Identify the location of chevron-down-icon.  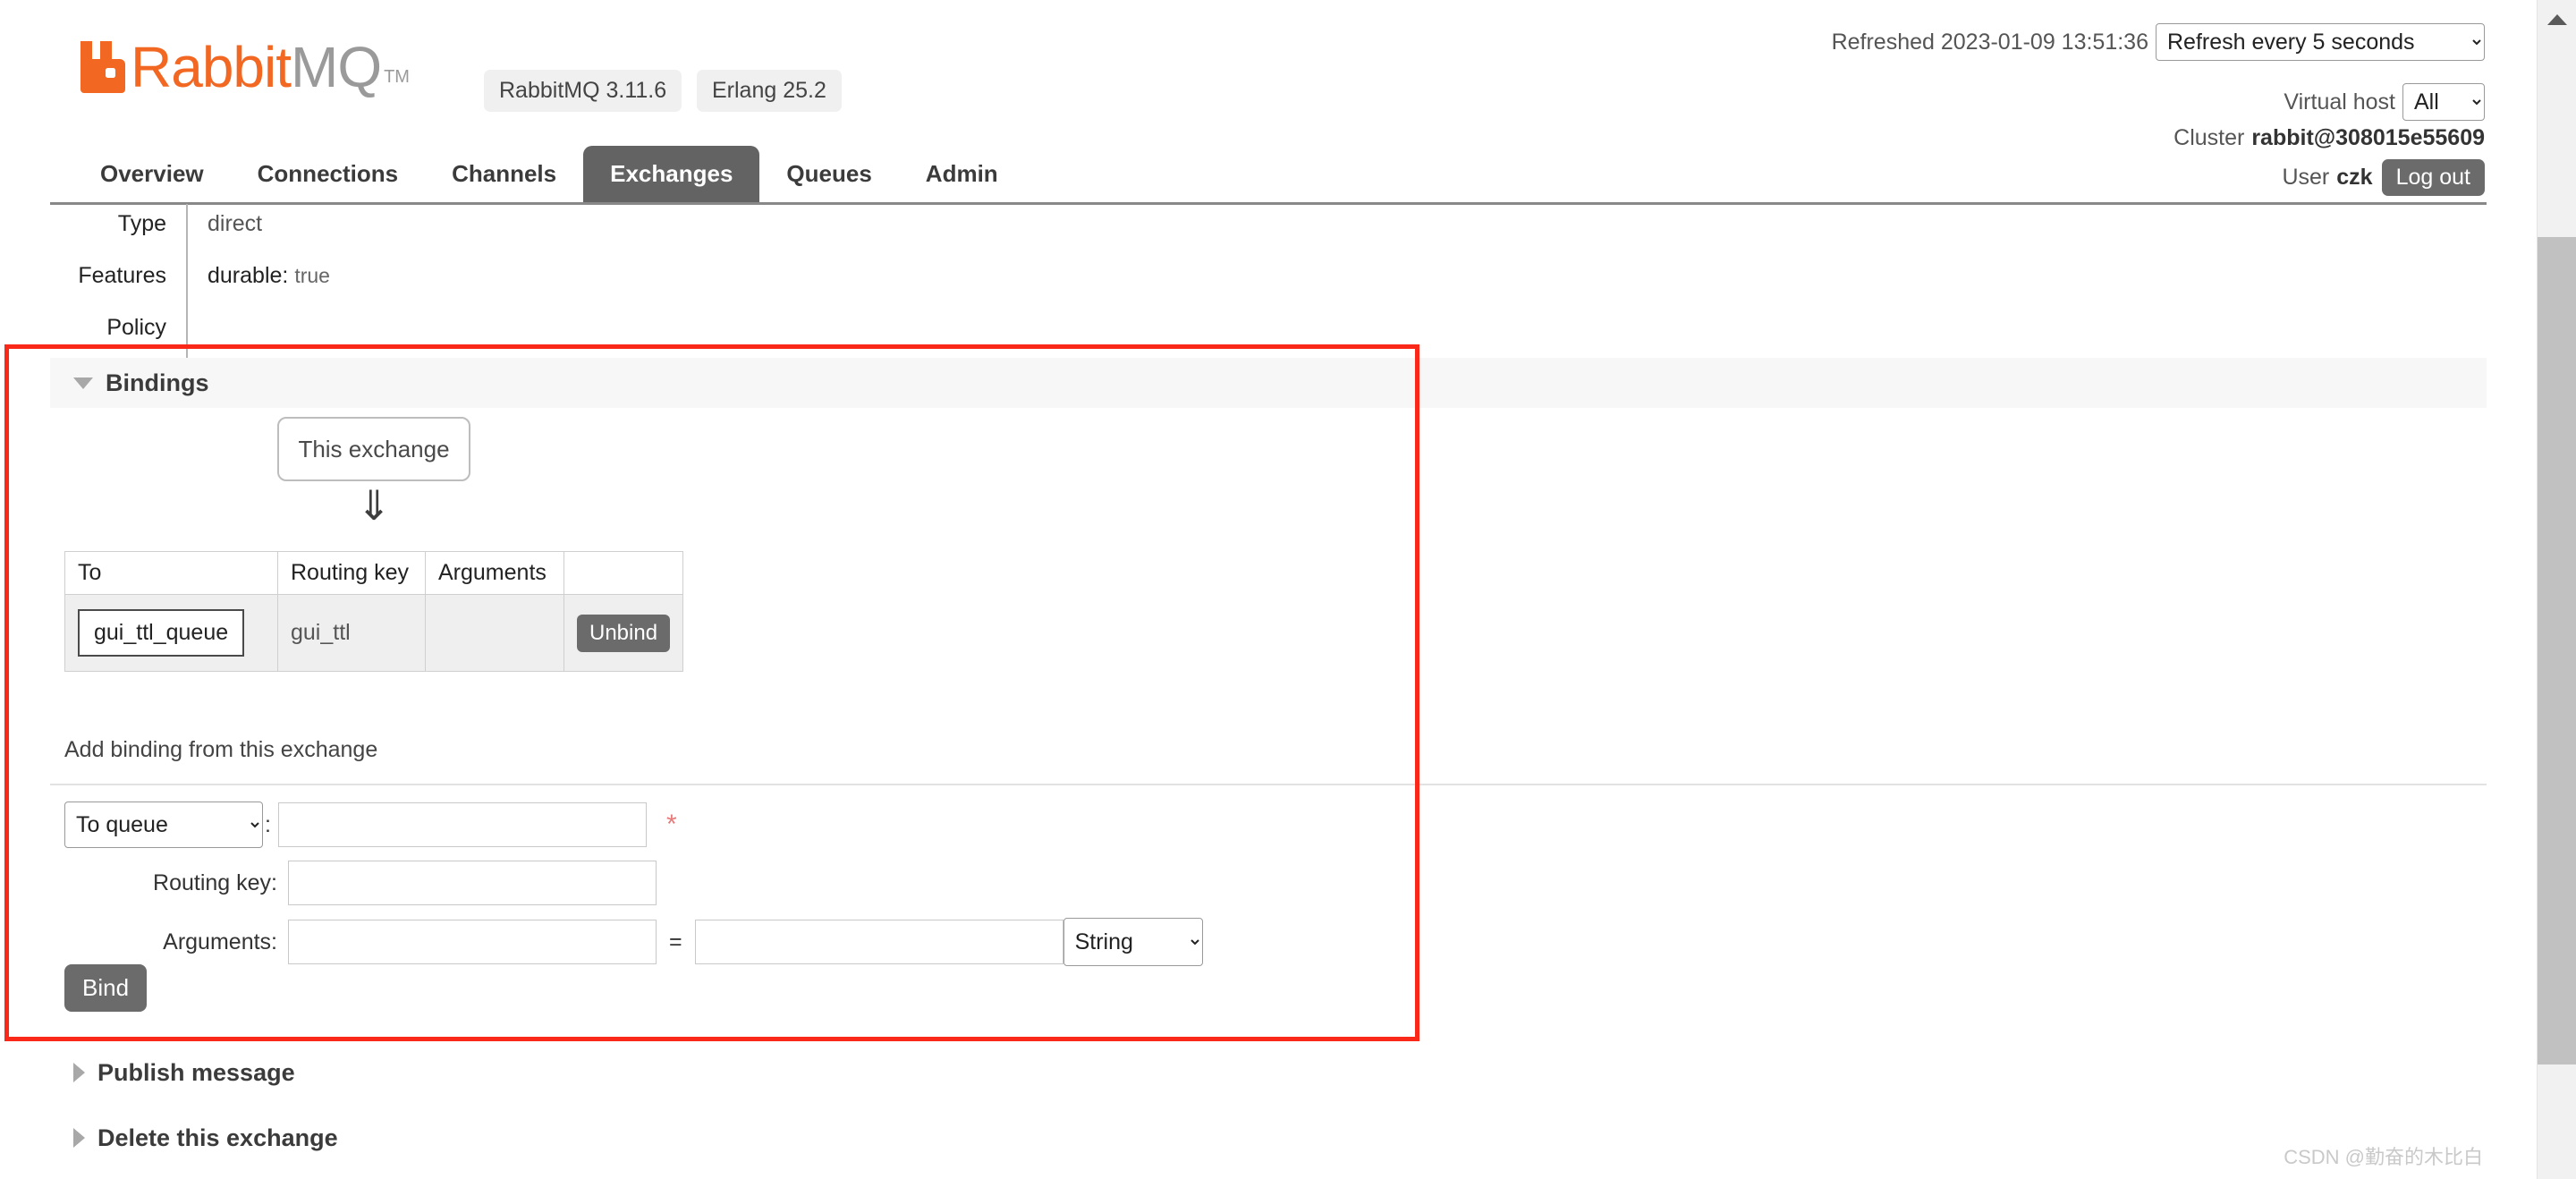
(83, 383).